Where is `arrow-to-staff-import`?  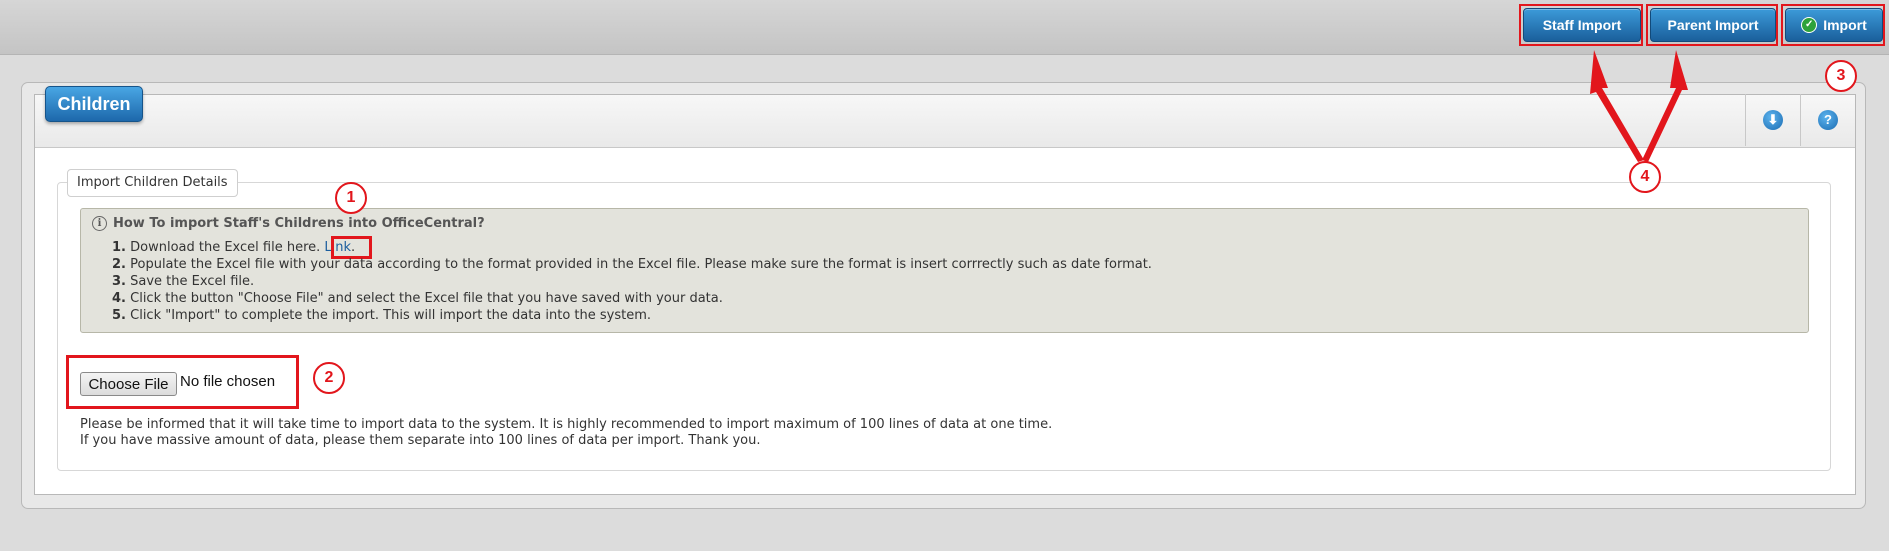 arrow-to-staff-import is located at coordinates (1617, 106).